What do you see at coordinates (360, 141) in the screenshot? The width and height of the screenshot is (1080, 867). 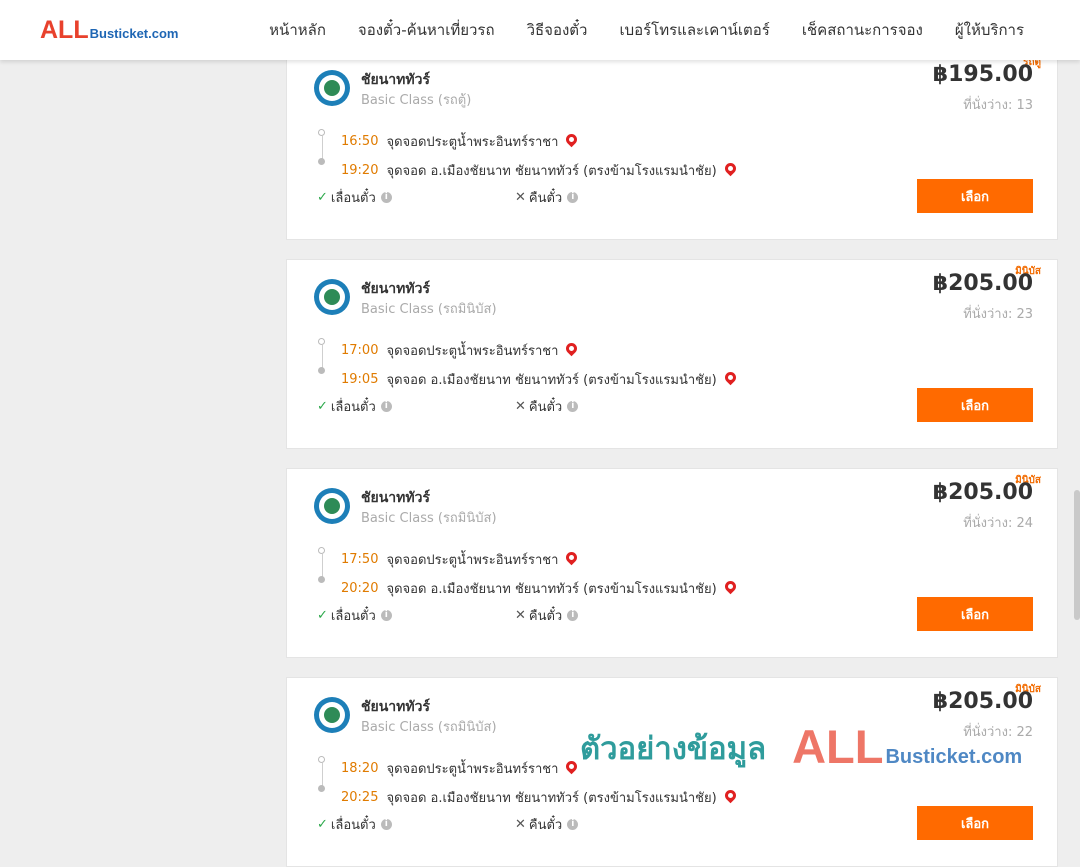 I see `depart-time: 16:50` at bounding box center [360, 141].